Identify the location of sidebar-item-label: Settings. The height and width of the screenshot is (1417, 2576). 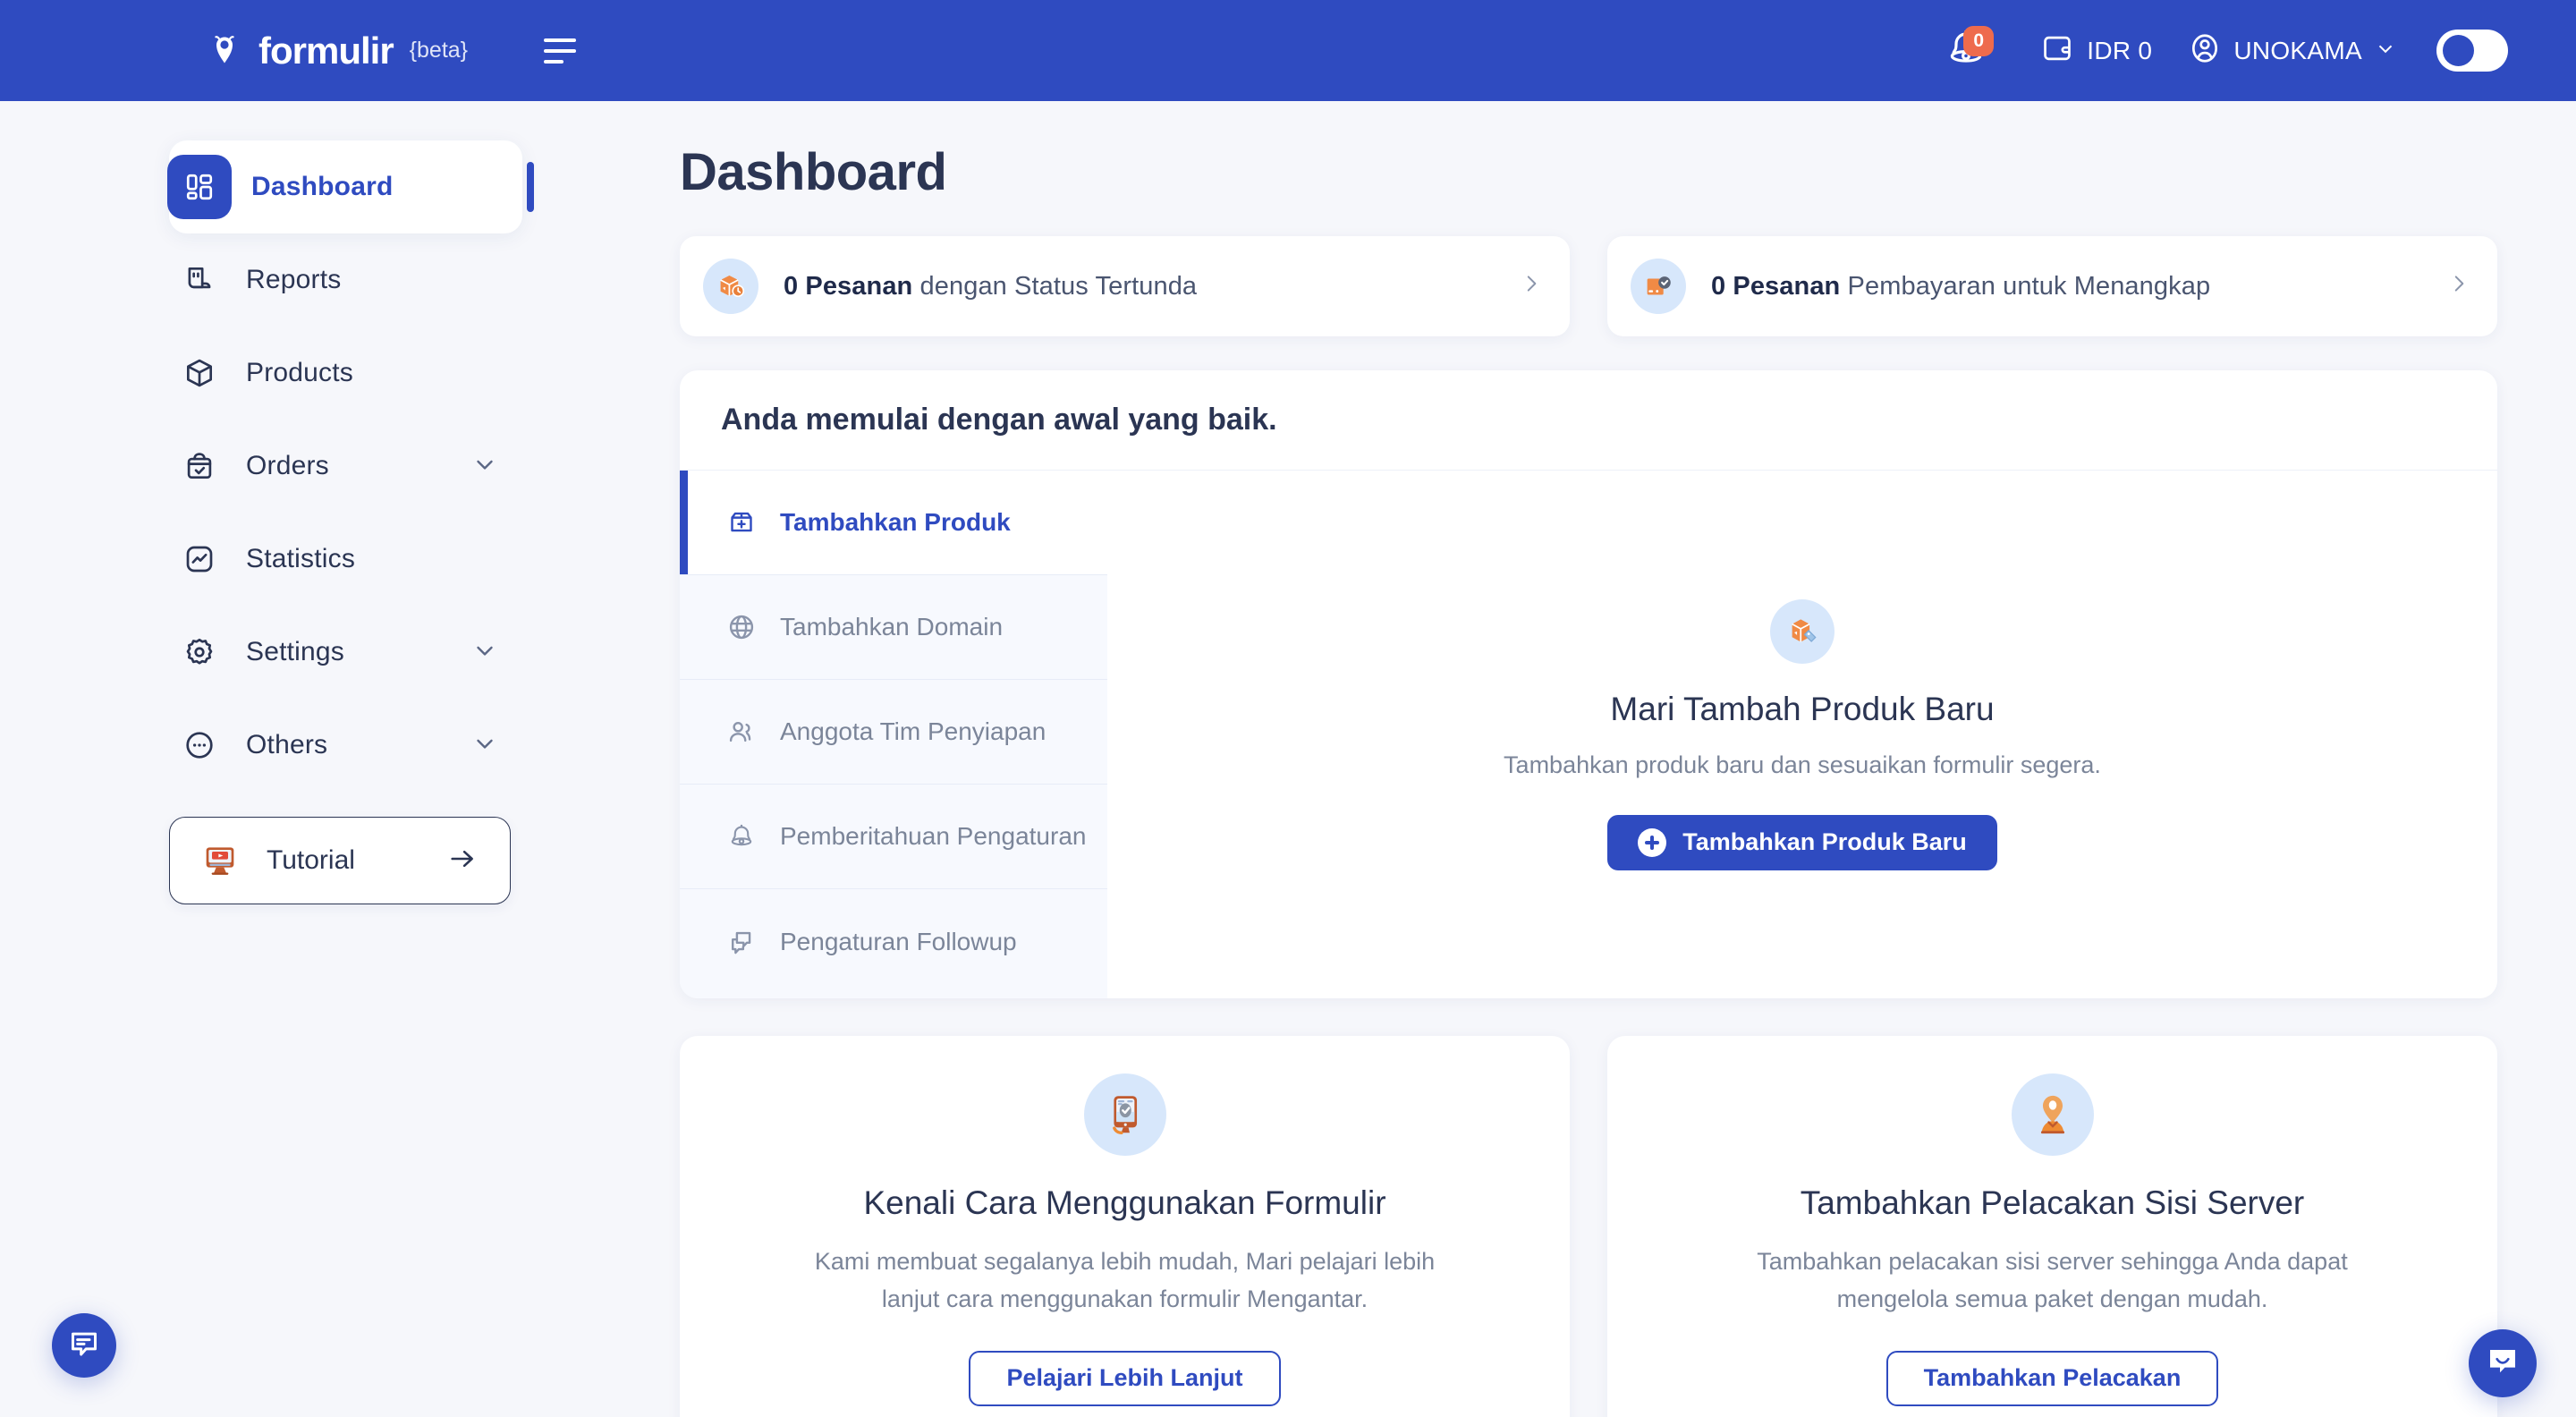
(295, 651).